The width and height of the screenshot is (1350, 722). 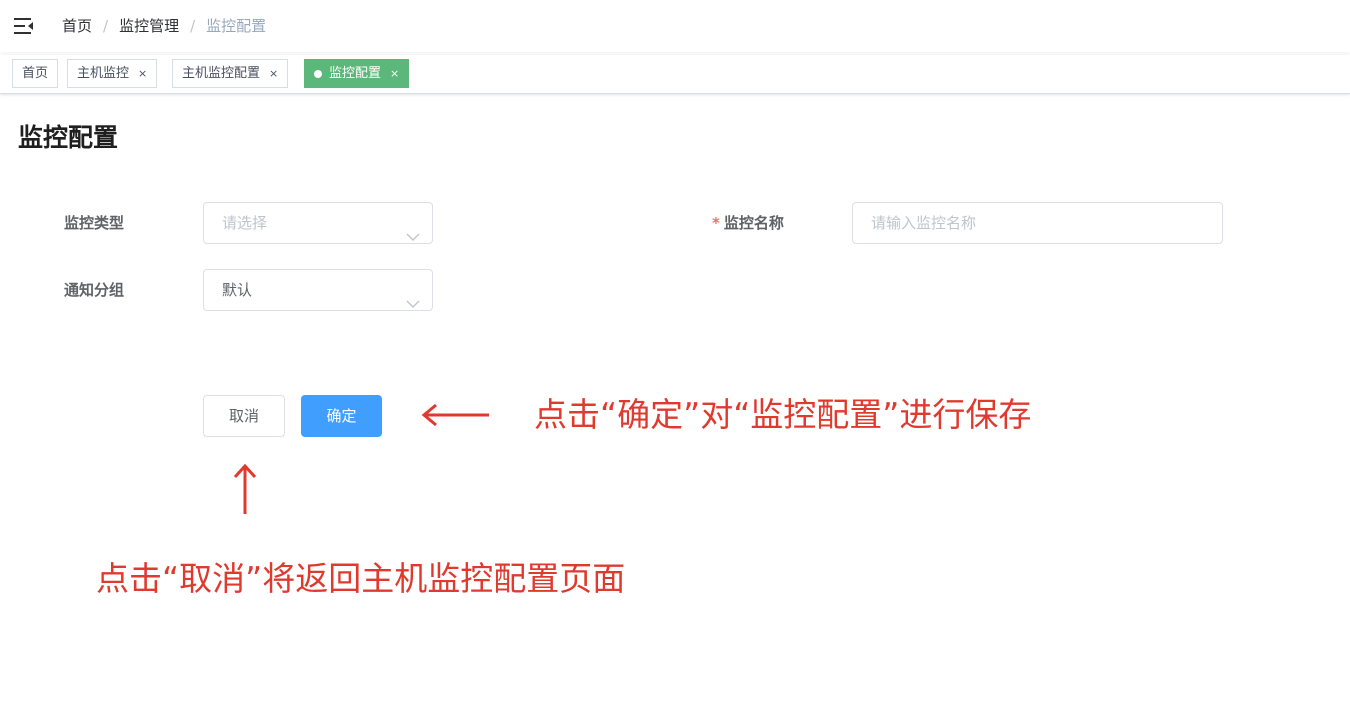 I want to click on required-mark: *, so click(x=716, y=223).